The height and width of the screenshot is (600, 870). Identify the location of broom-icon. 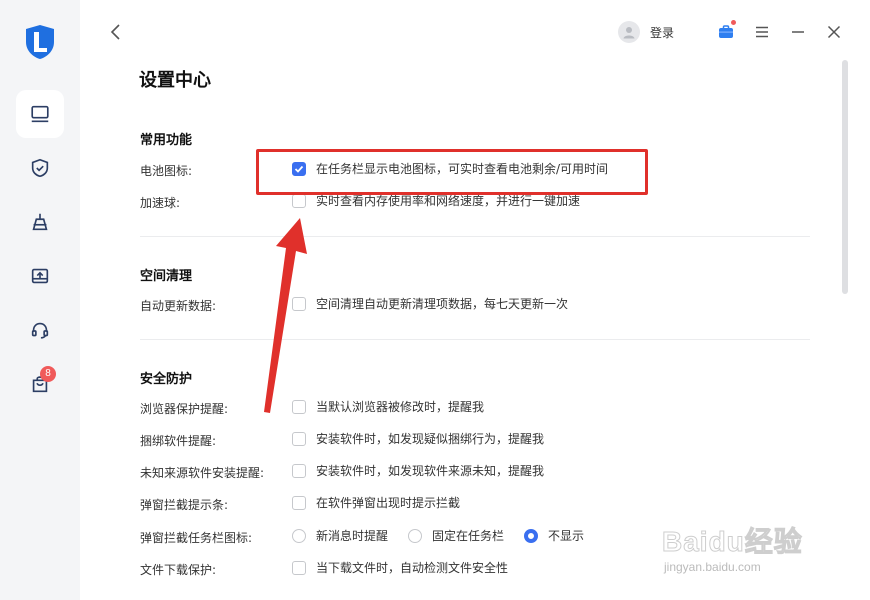
(40, 222).